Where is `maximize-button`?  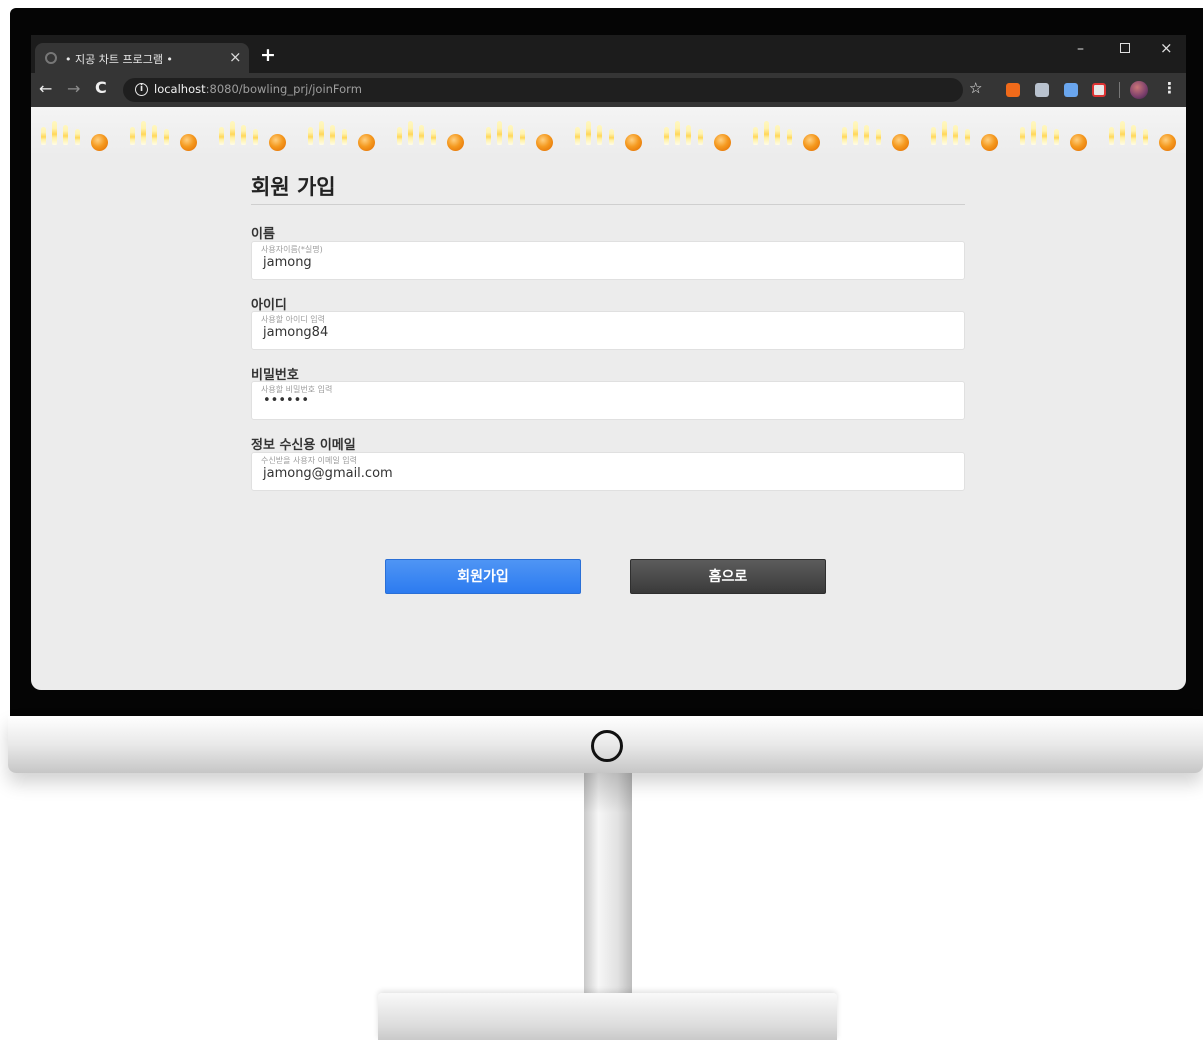
maximize-button is located at coordinates (1125, 48).